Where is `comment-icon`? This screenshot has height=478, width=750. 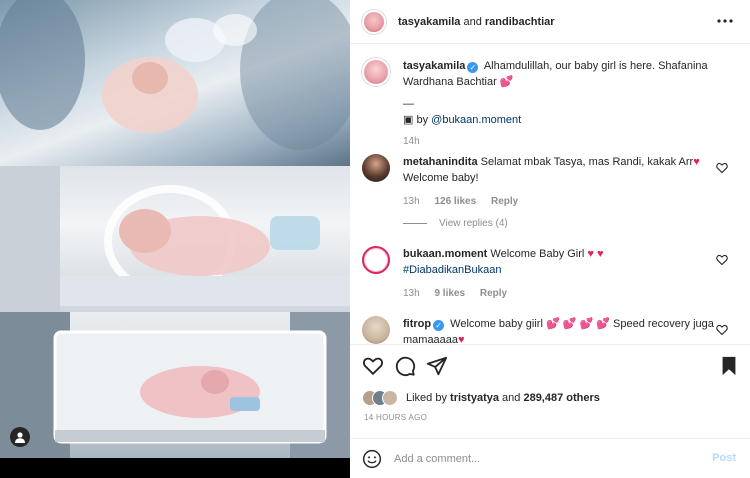
comment-icon is located at coordinates (405, 366).